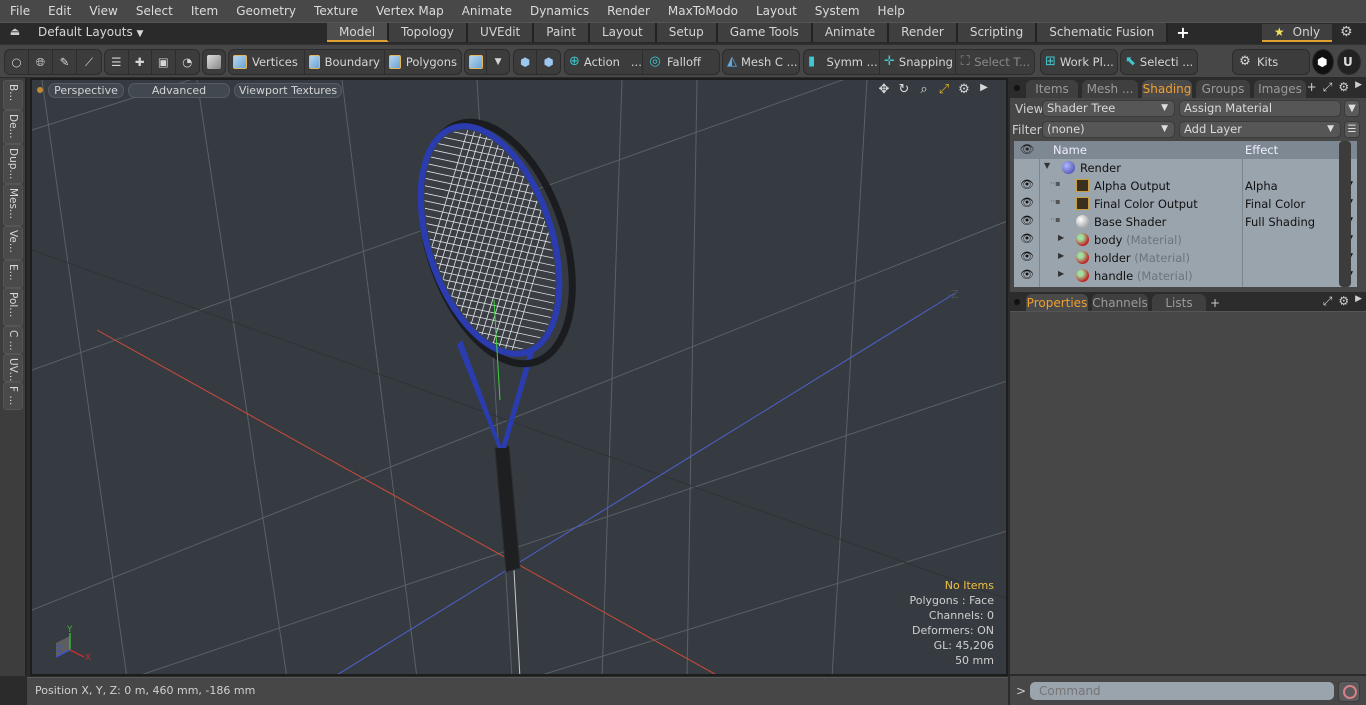  I want to click on default-layouts-dropdown: Default Layouts ▼, so click(90, 32).